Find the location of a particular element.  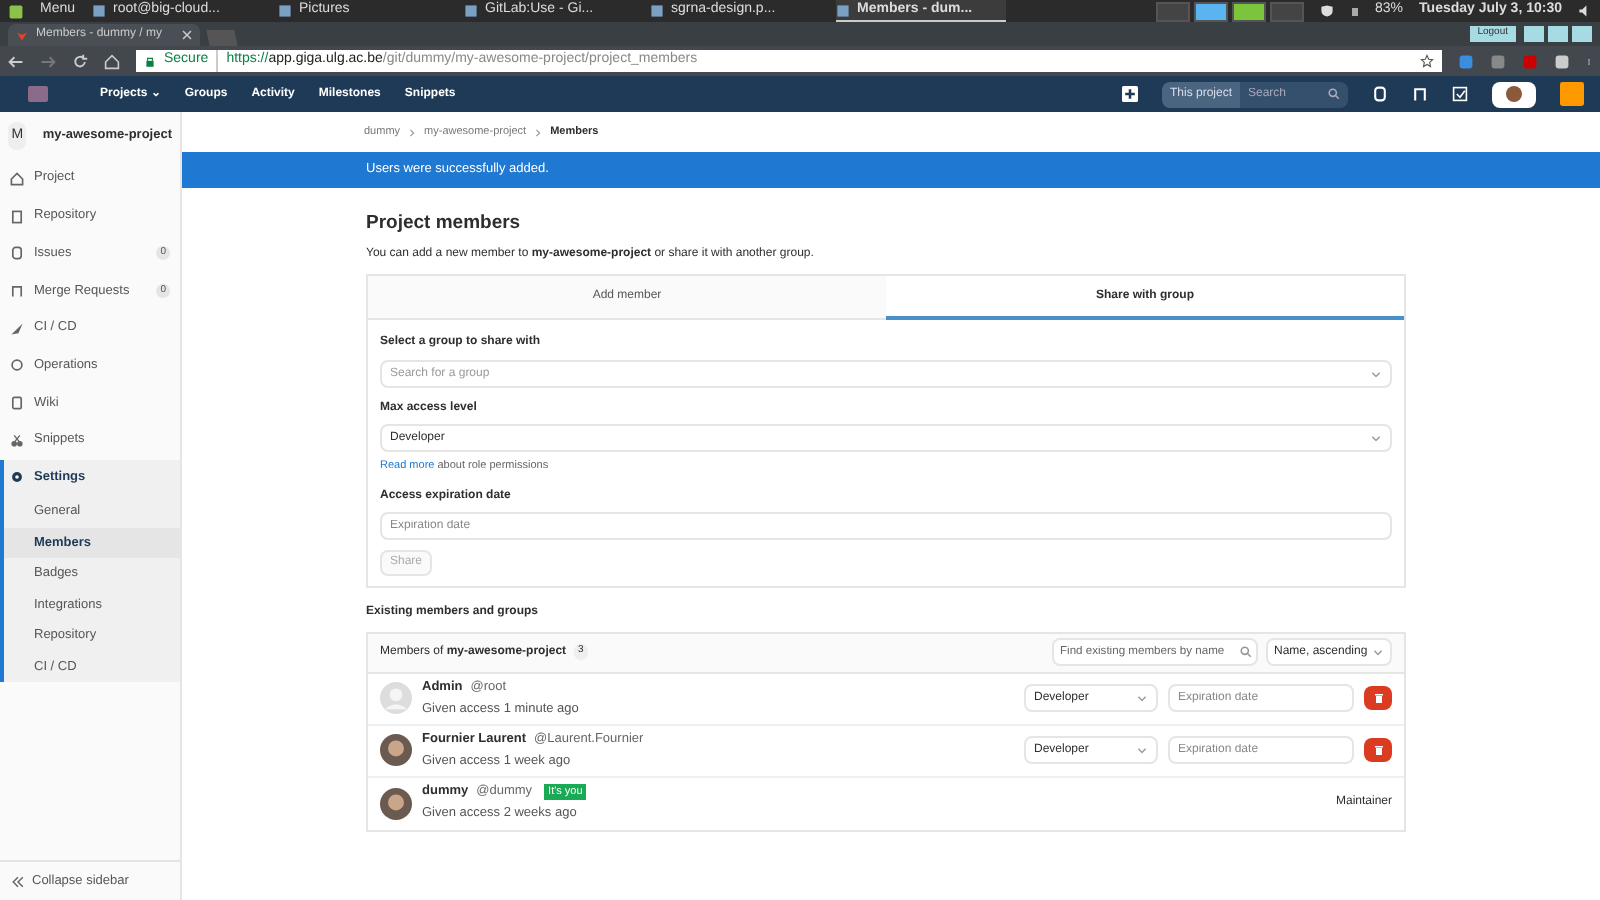

house-icon is located at coordinates (17, 178).